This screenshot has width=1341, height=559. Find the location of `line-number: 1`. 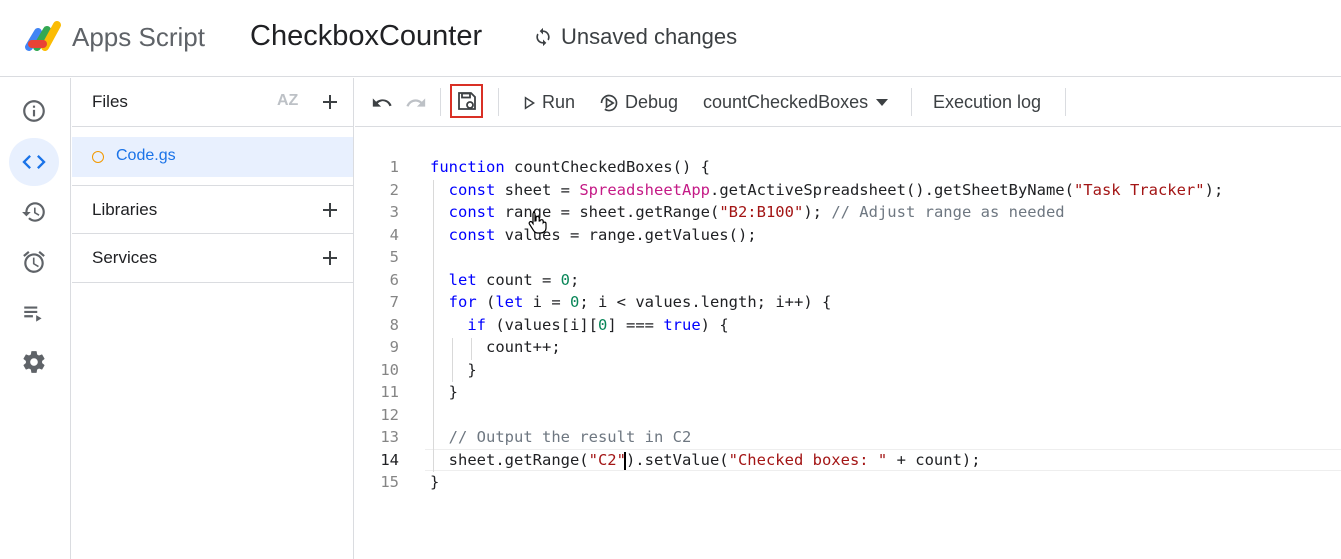

line-number: 1 is located at coordinates (394, 167).